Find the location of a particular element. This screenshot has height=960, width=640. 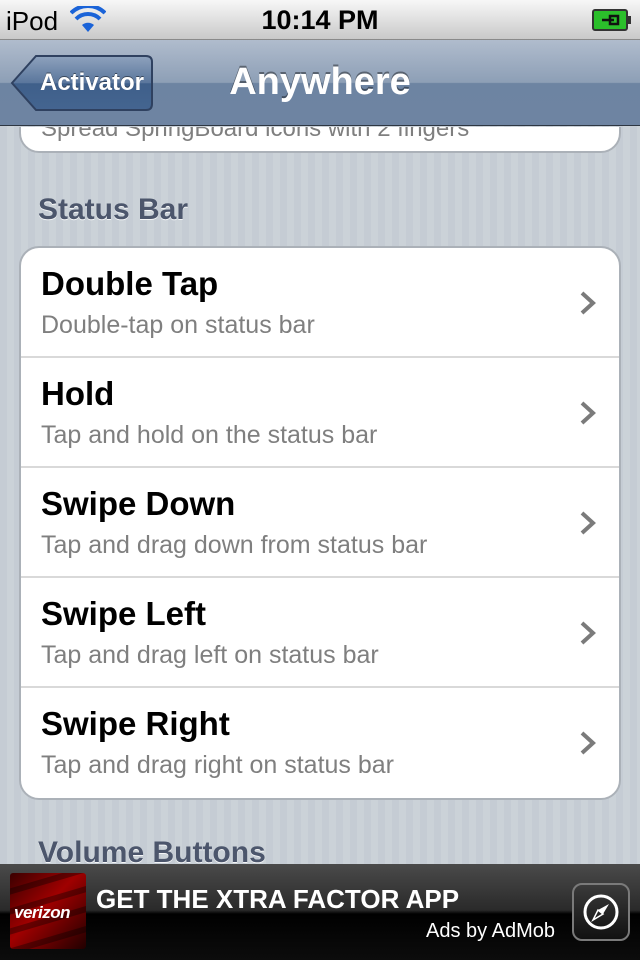

cell-subtitle: Tap and hold on the status bar is located at coordinates (209, 435).